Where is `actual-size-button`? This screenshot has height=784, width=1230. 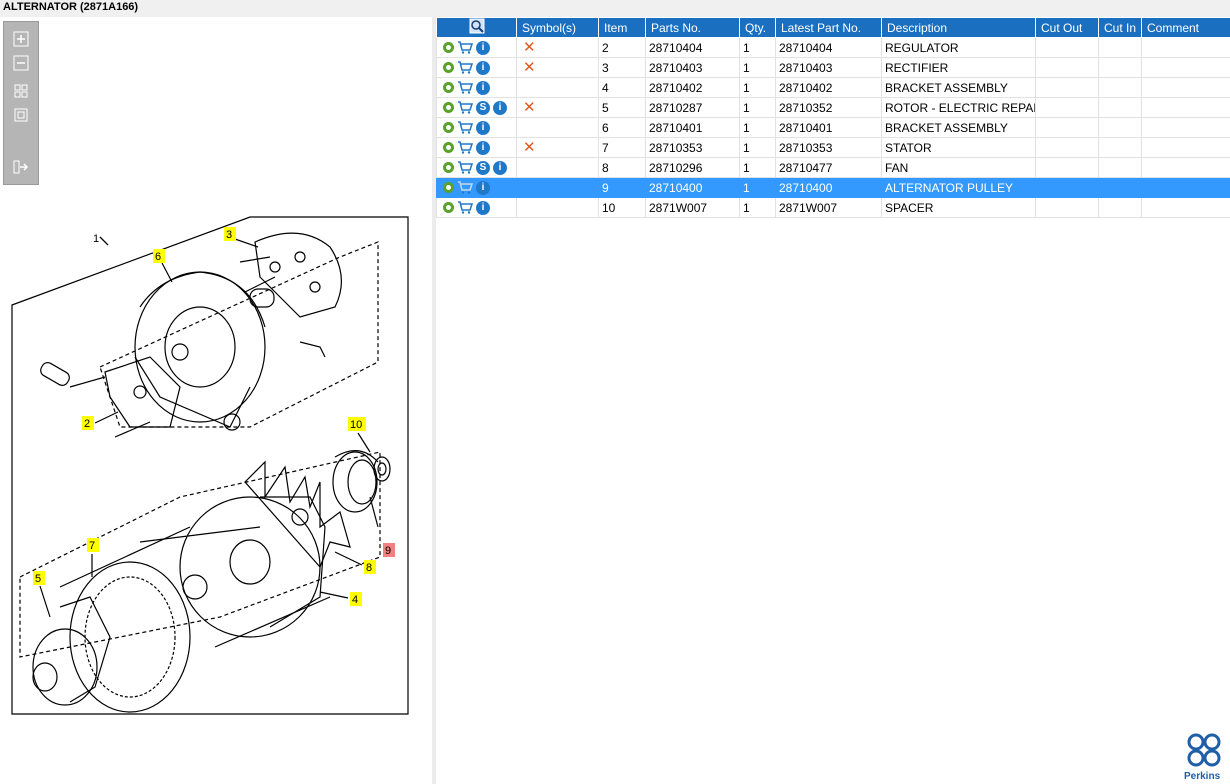
actual-size-button is located at coordinates (21, 115).